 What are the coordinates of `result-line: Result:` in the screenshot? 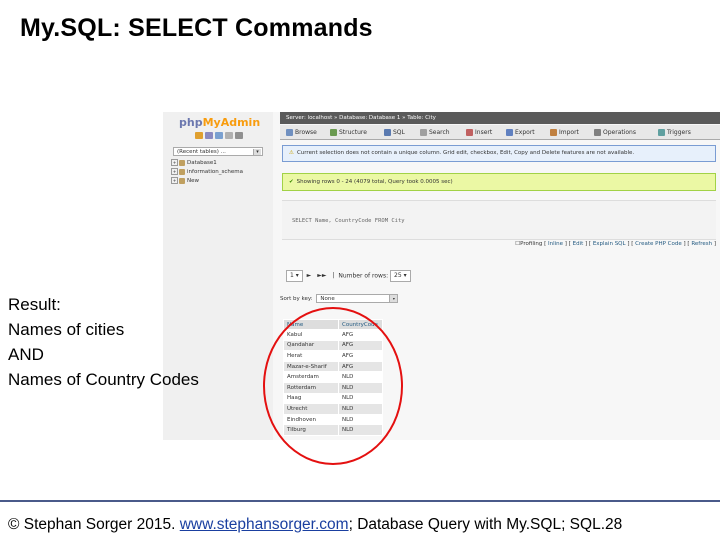 It's located at (34, 304).